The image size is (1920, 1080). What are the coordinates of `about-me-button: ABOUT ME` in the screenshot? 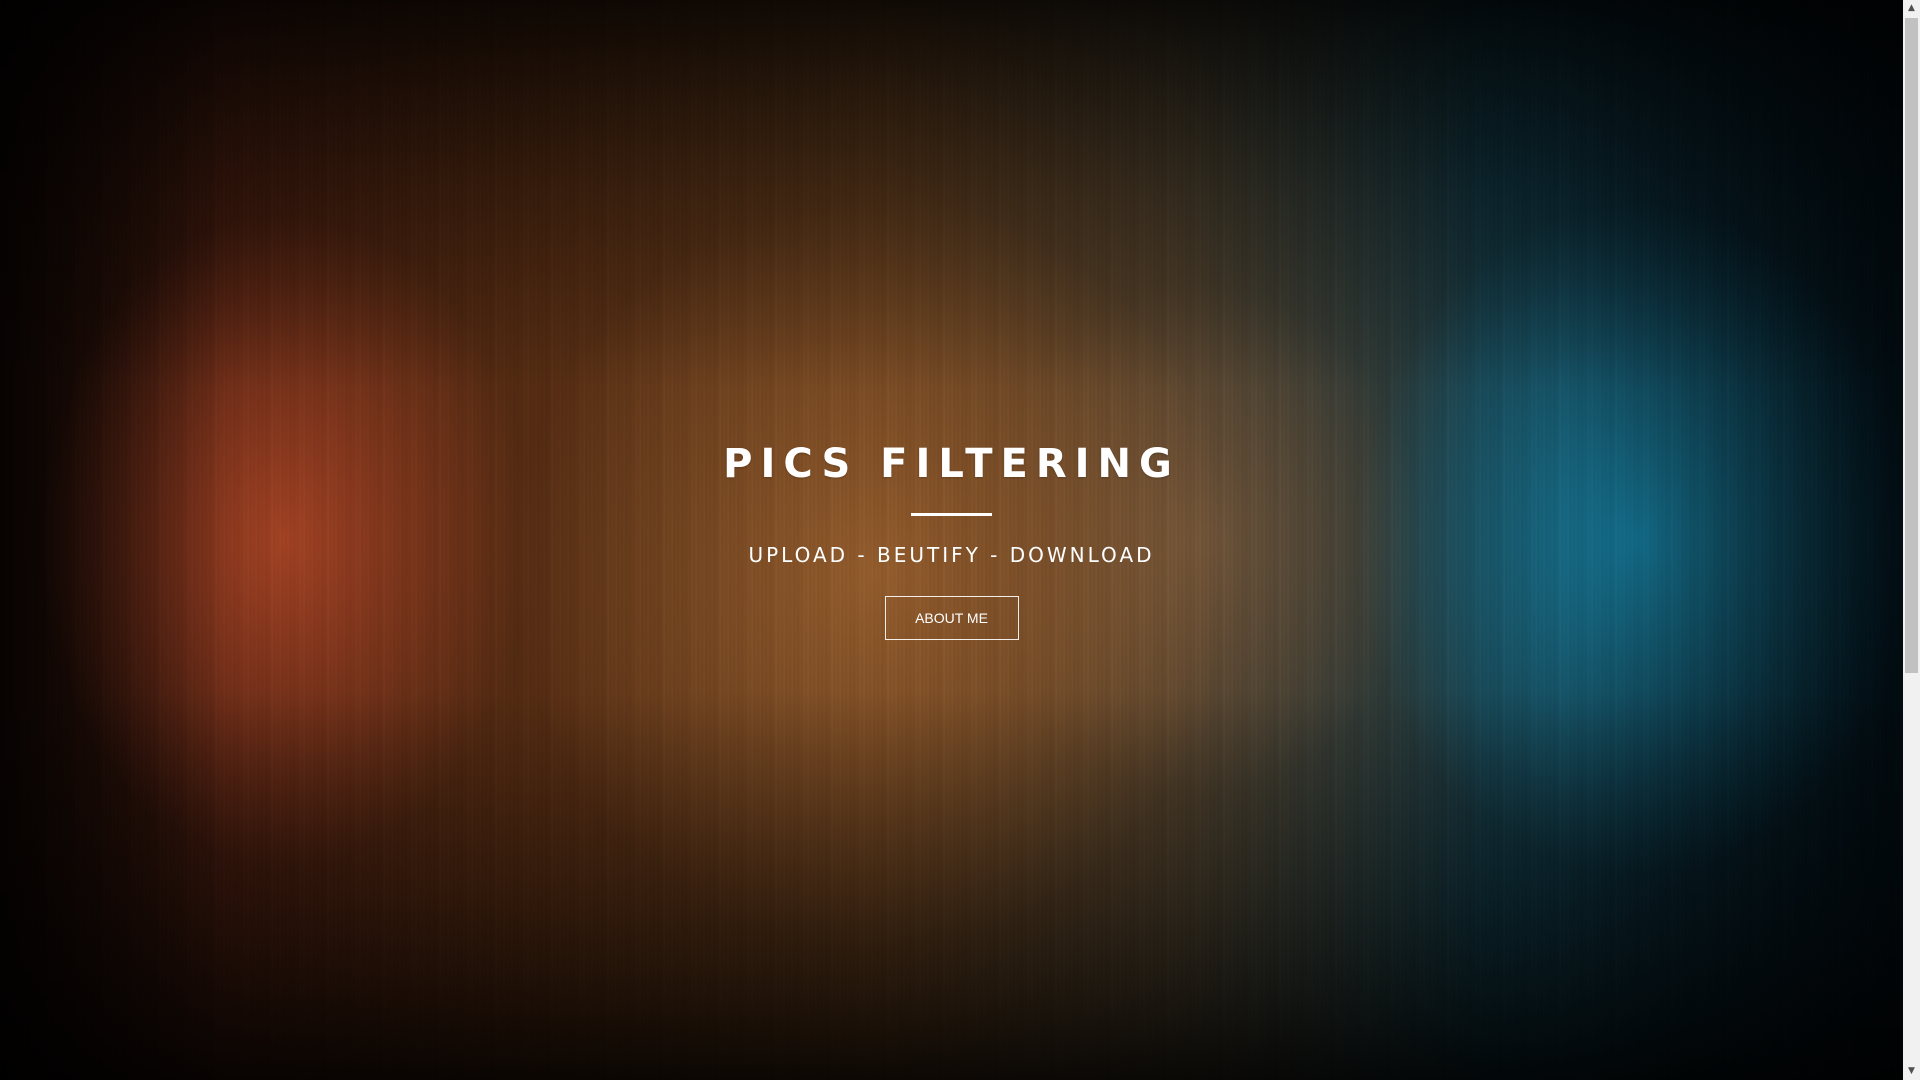 It's located at (951, 618).